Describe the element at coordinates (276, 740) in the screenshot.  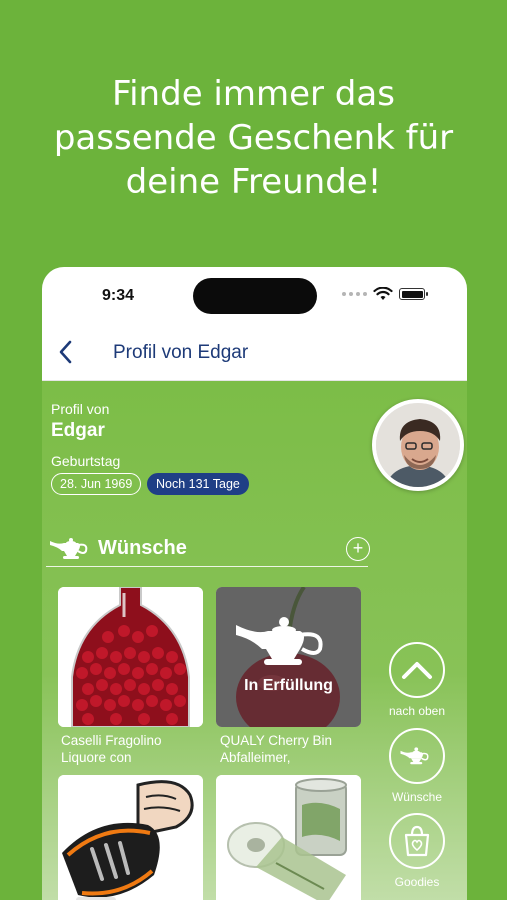
I see `wish-caption-line-1: QUALY Cherry Bin` at that location.